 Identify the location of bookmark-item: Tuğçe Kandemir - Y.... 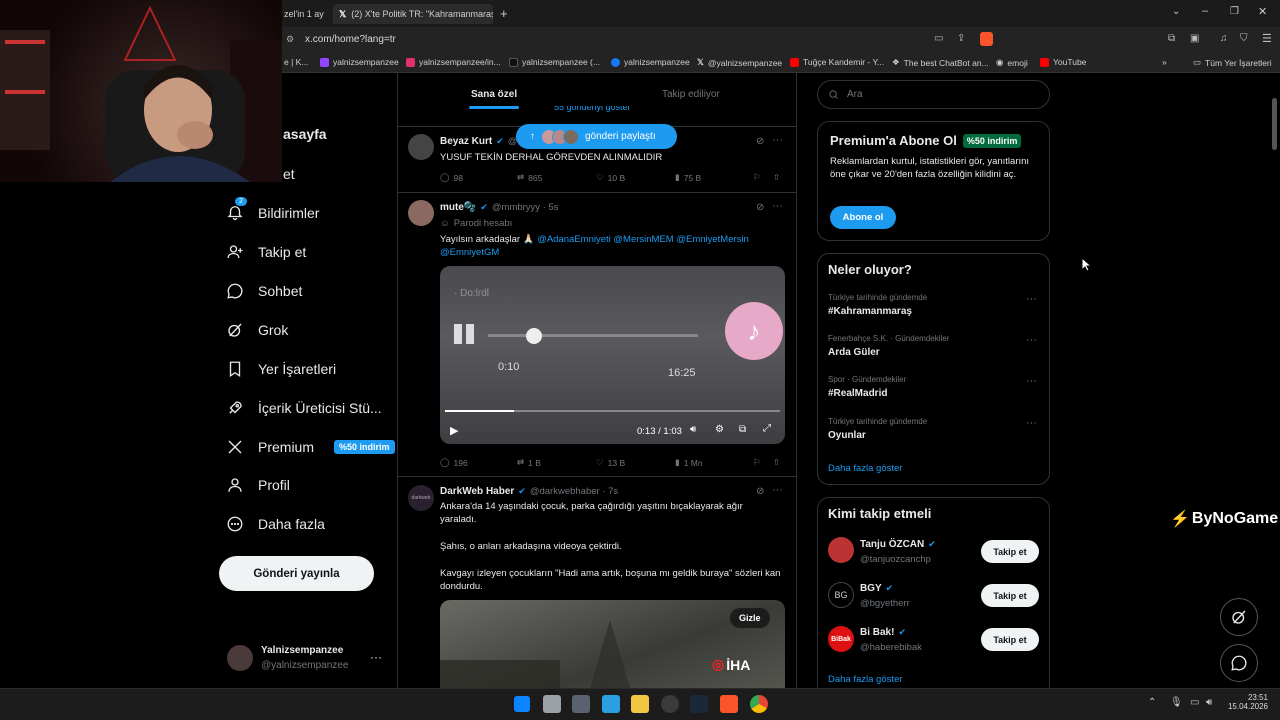
(837, 62).